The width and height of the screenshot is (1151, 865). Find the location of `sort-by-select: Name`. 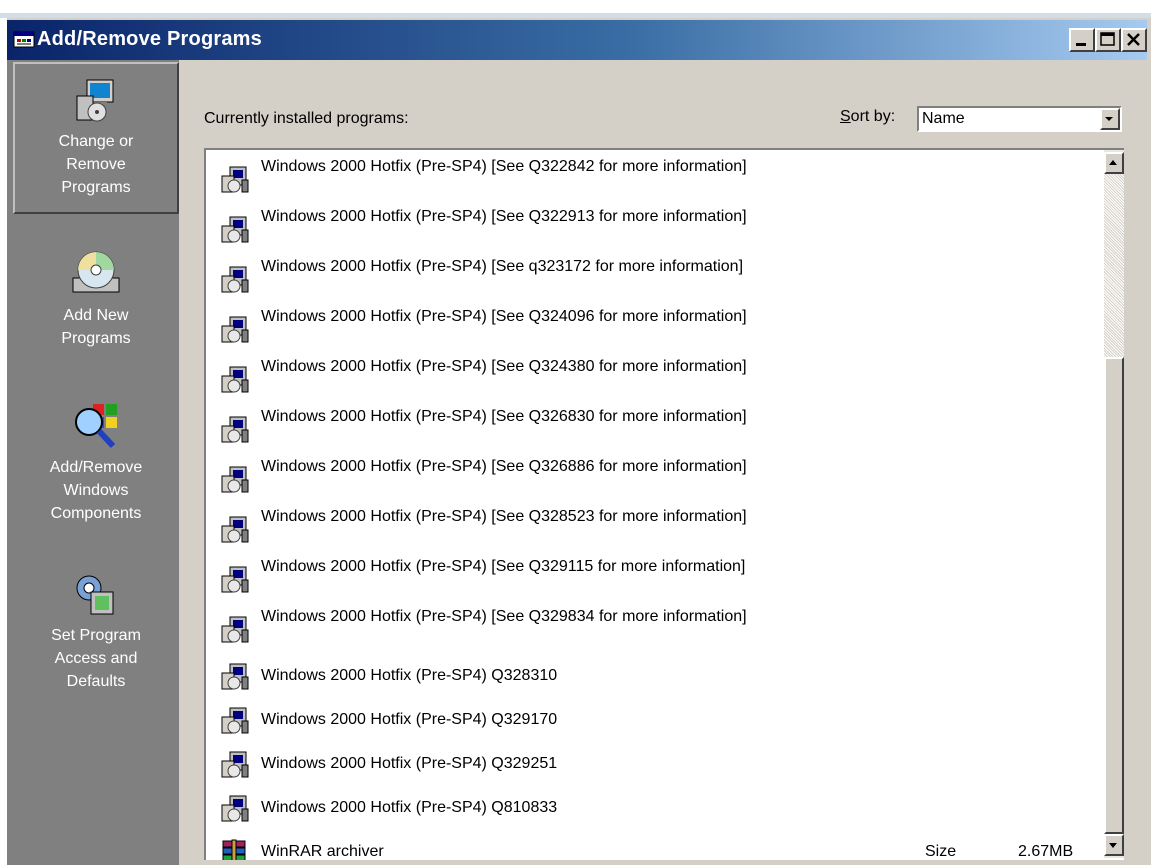

sort-by-select: Name is located at coordinates (1019, 119).